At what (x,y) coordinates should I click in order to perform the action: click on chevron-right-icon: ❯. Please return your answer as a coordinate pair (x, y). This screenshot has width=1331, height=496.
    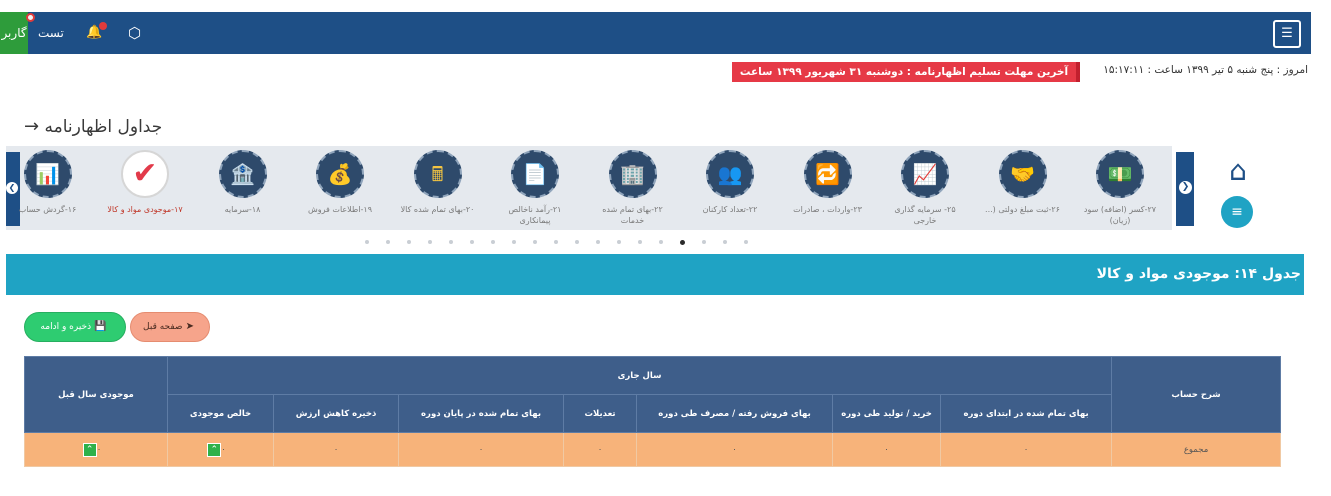
    Looking at the image, I should click on (1185, 187).